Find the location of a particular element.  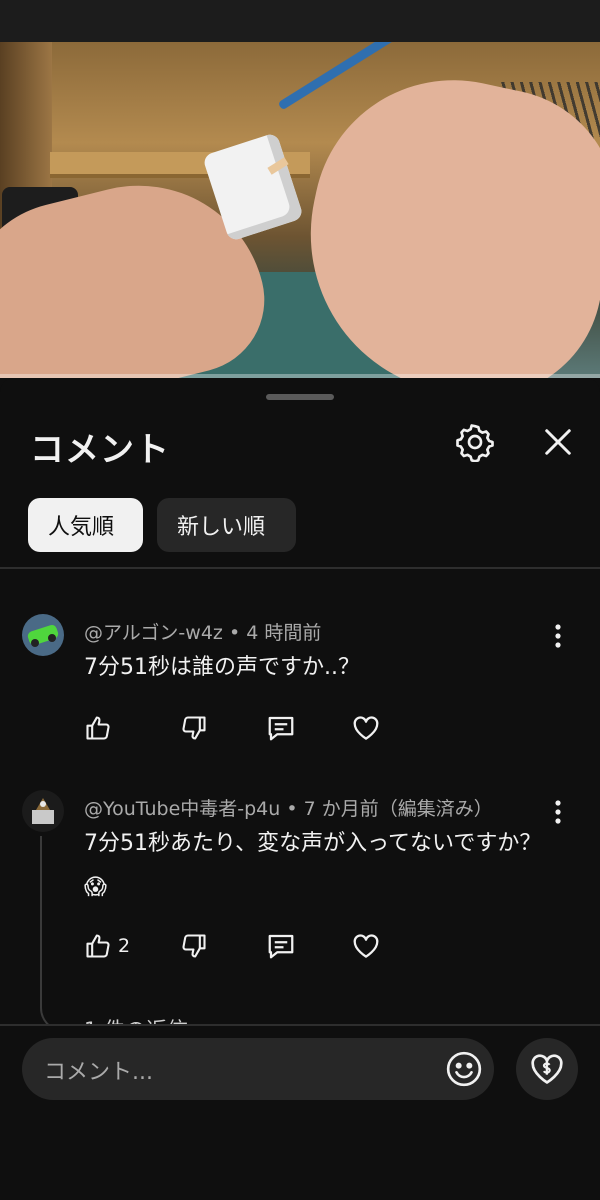

comment-time: 7 か月前（編集済み） is located at coordinates (398, 809).